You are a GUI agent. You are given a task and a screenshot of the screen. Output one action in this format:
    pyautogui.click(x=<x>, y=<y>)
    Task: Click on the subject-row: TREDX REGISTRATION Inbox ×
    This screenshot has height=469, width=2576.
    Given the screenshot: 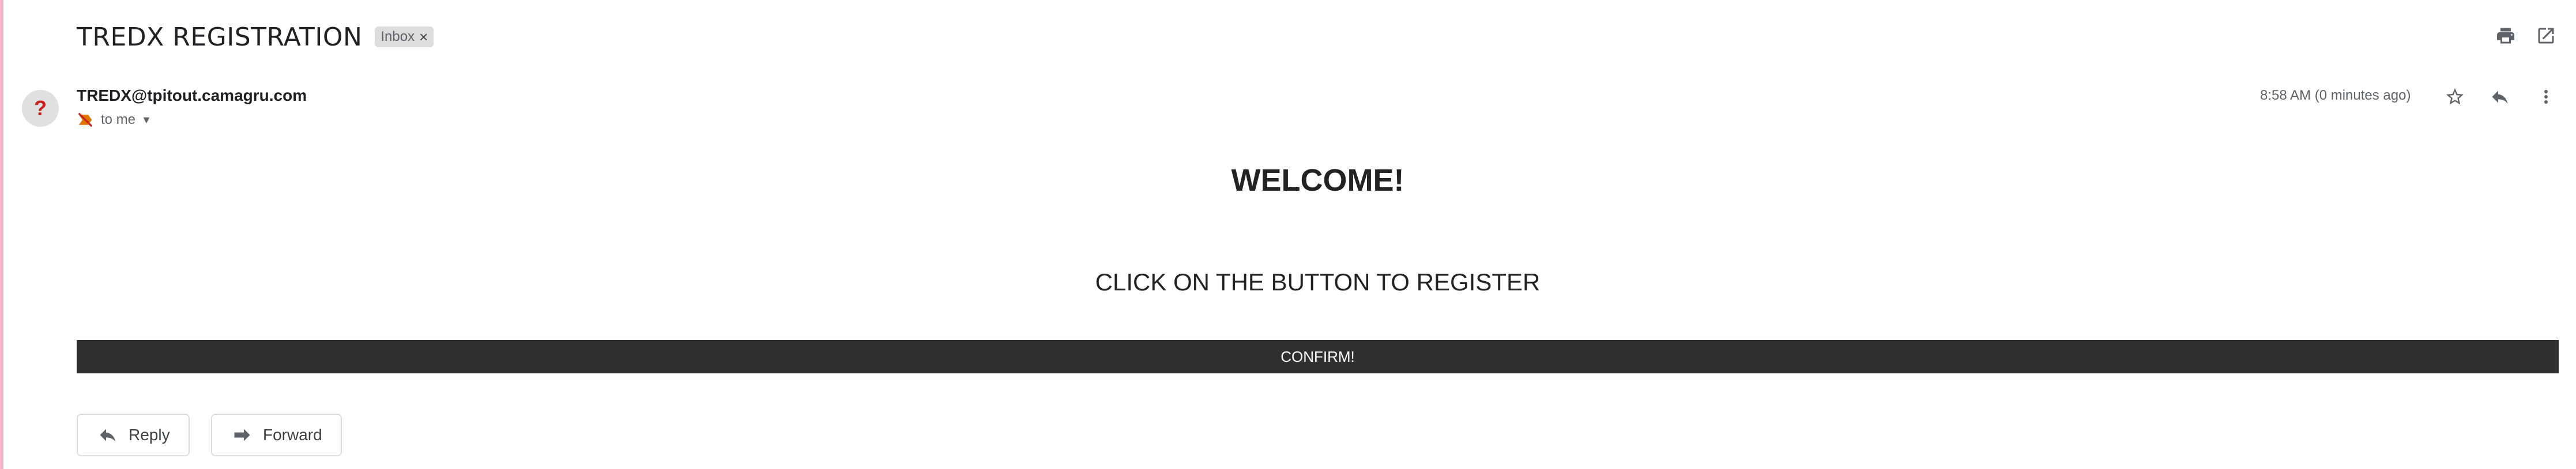 What is the action you would take?
    pyautogui.click(x=255, y=37)
    